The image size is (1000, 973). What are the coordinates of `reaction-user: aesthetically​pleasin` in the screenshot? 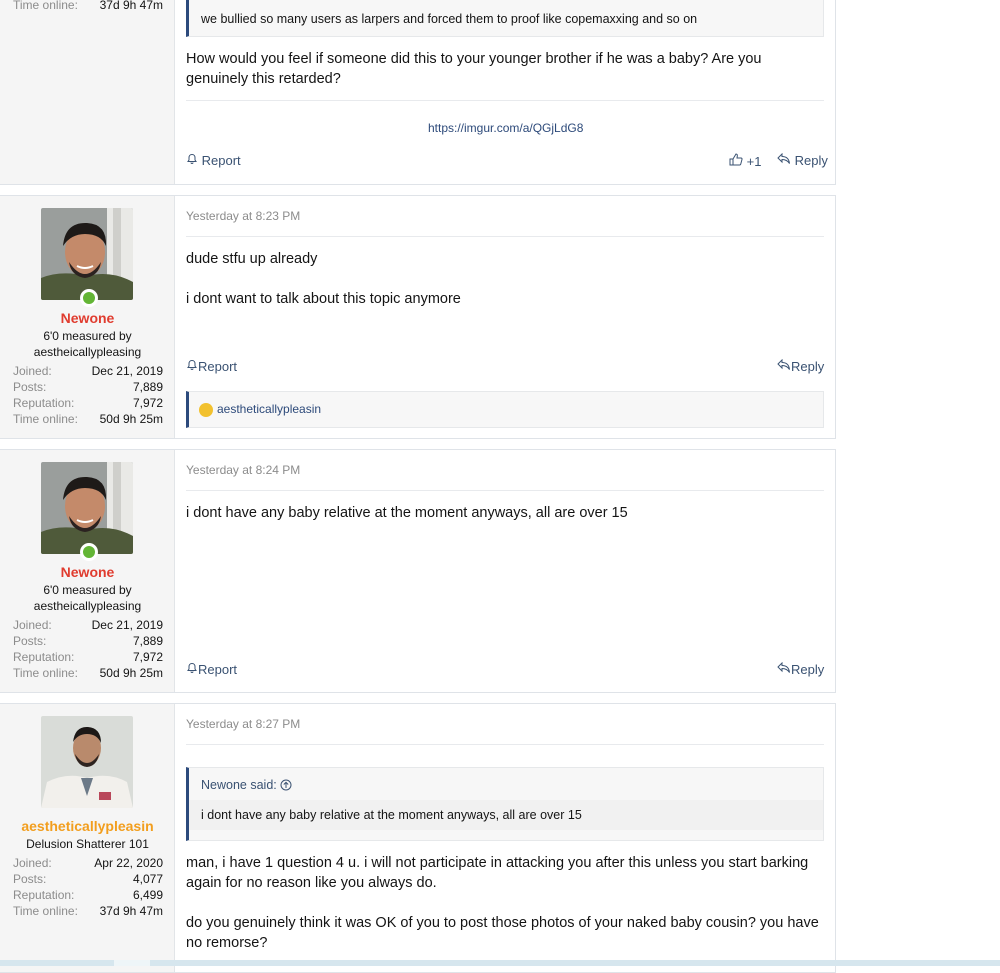 It's located at (269, 409).